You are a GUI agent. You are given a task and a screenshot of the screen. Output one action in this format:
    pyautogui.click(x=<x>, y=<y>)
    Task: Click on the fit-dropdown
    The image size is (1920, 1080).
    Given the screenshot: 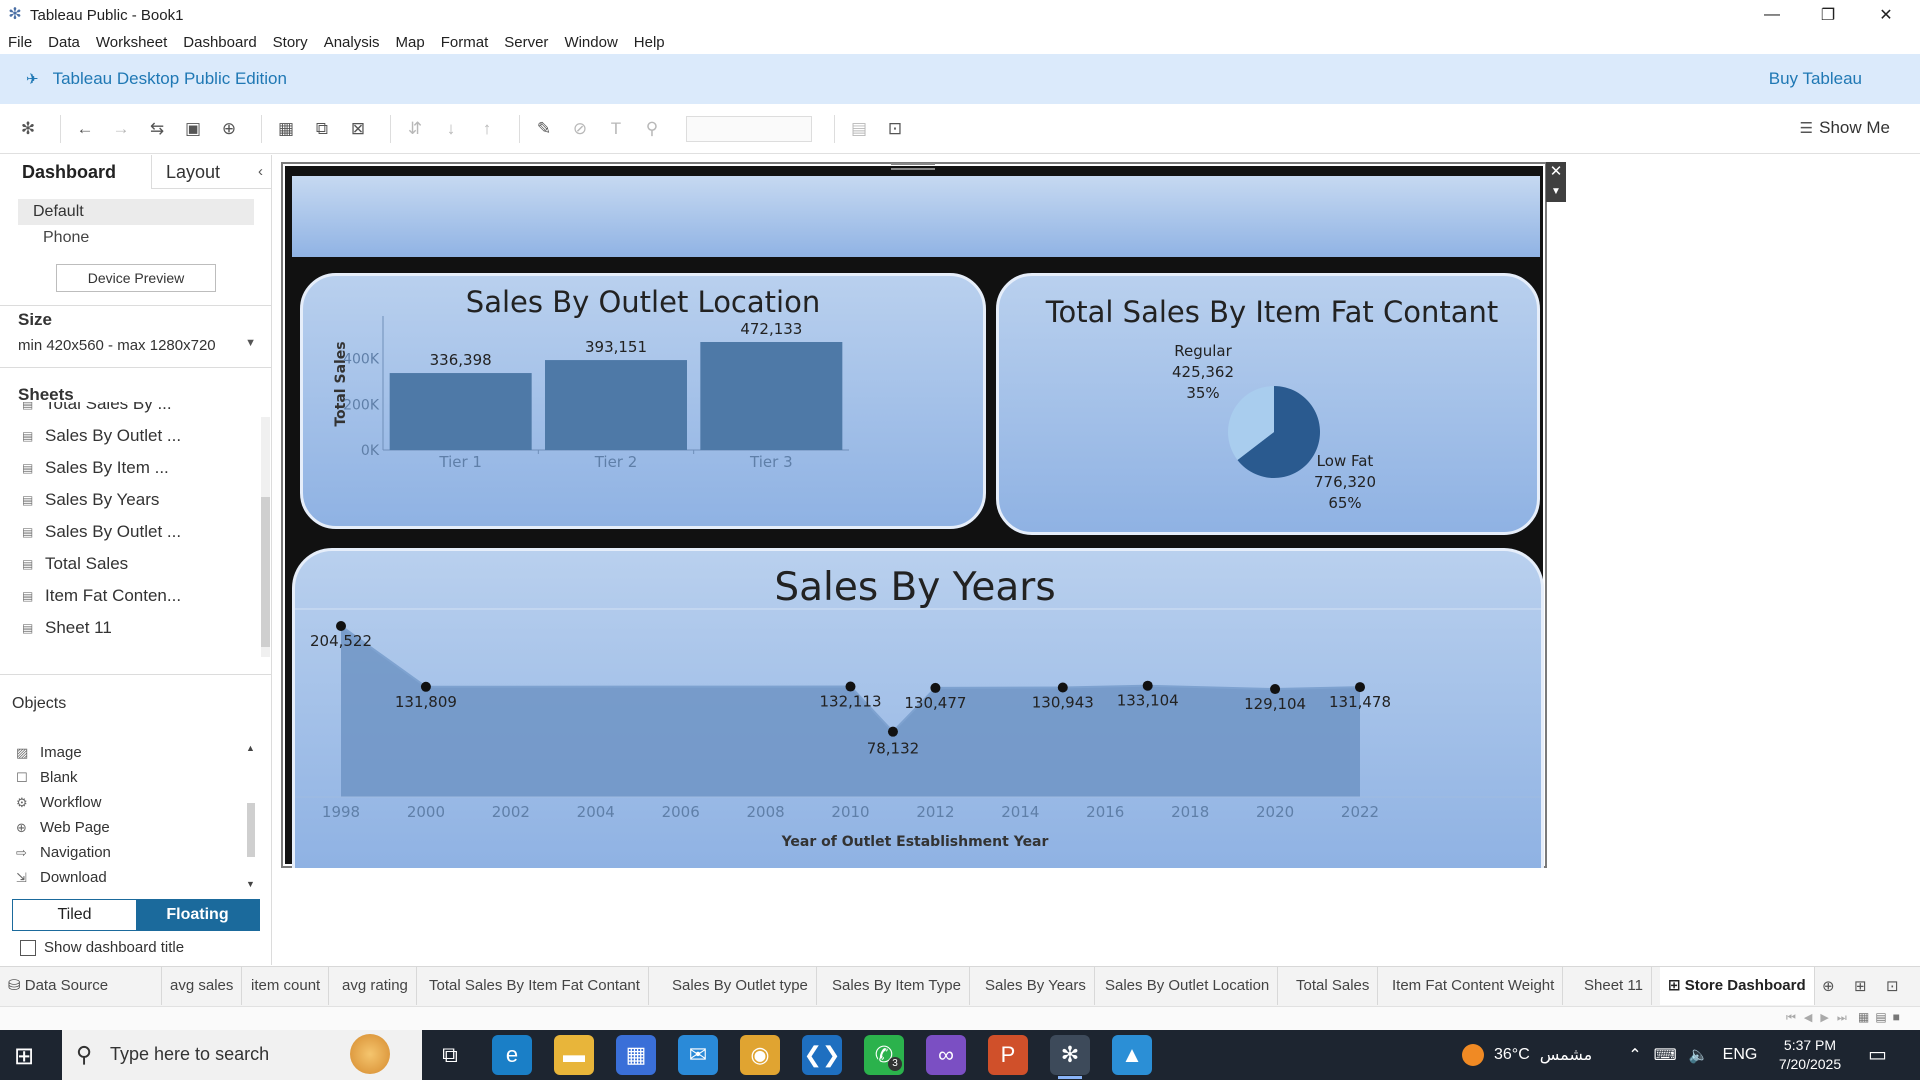 What is the action you would take?
    pyautogui.click(x=749, y=128)
    